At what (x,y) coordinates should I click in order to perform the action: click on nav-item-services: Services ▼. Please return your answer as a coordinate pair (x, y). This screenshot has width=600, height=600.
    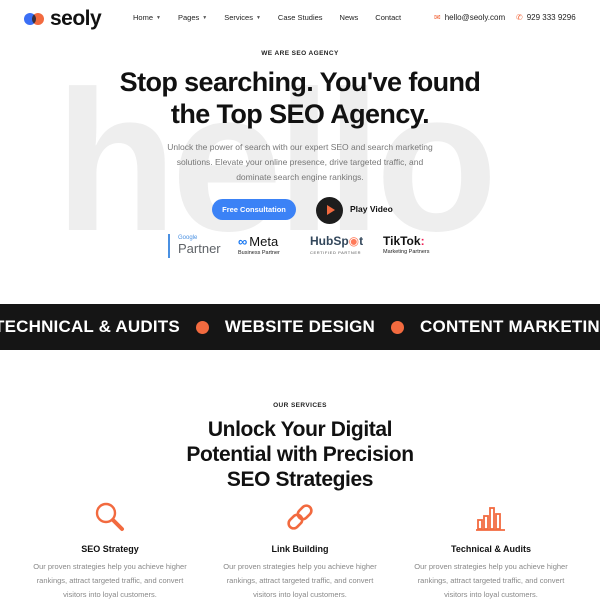
    Looking at the image, I should click on (242, 17).